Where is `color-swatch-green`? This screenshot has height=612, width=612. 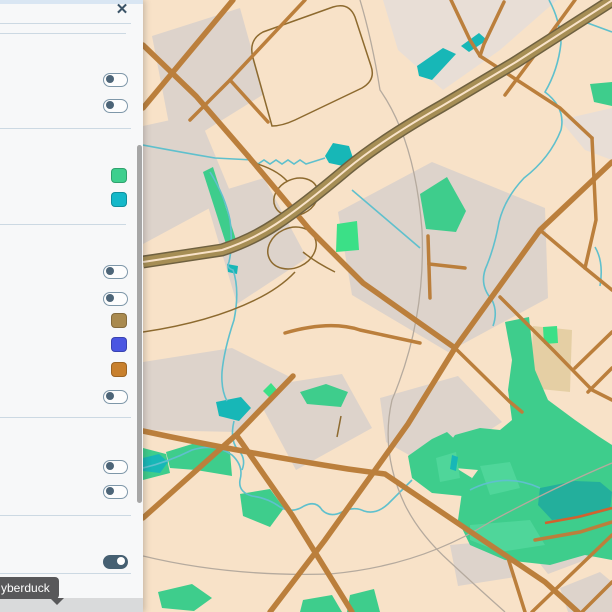 color-swatch-green is located at coordinates (119, 175).